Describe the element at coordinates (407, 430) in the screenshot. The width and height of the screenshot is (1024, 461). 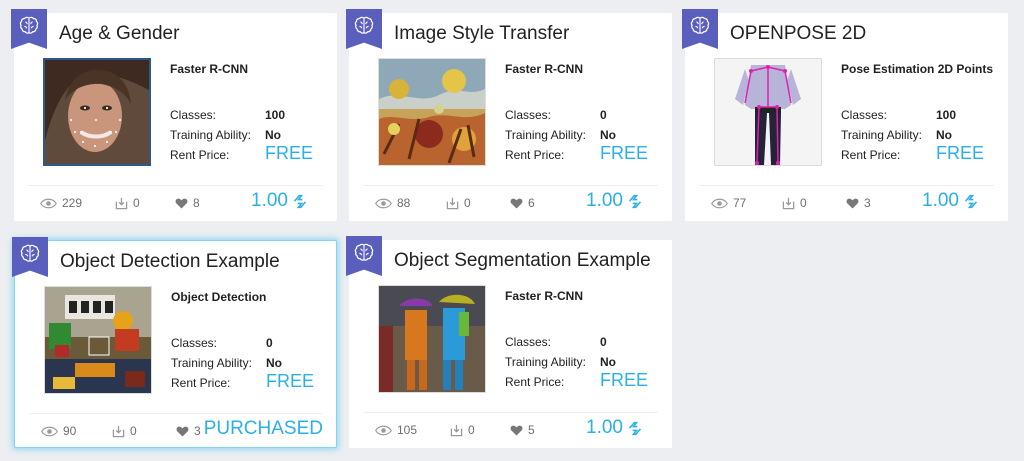
I see `views-count: 105` at that location.